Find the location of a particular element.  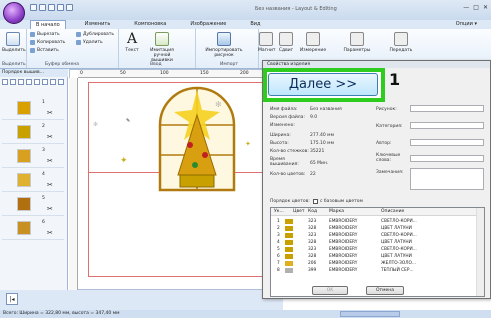

column-header: Код is located at coordinates (312, 211).